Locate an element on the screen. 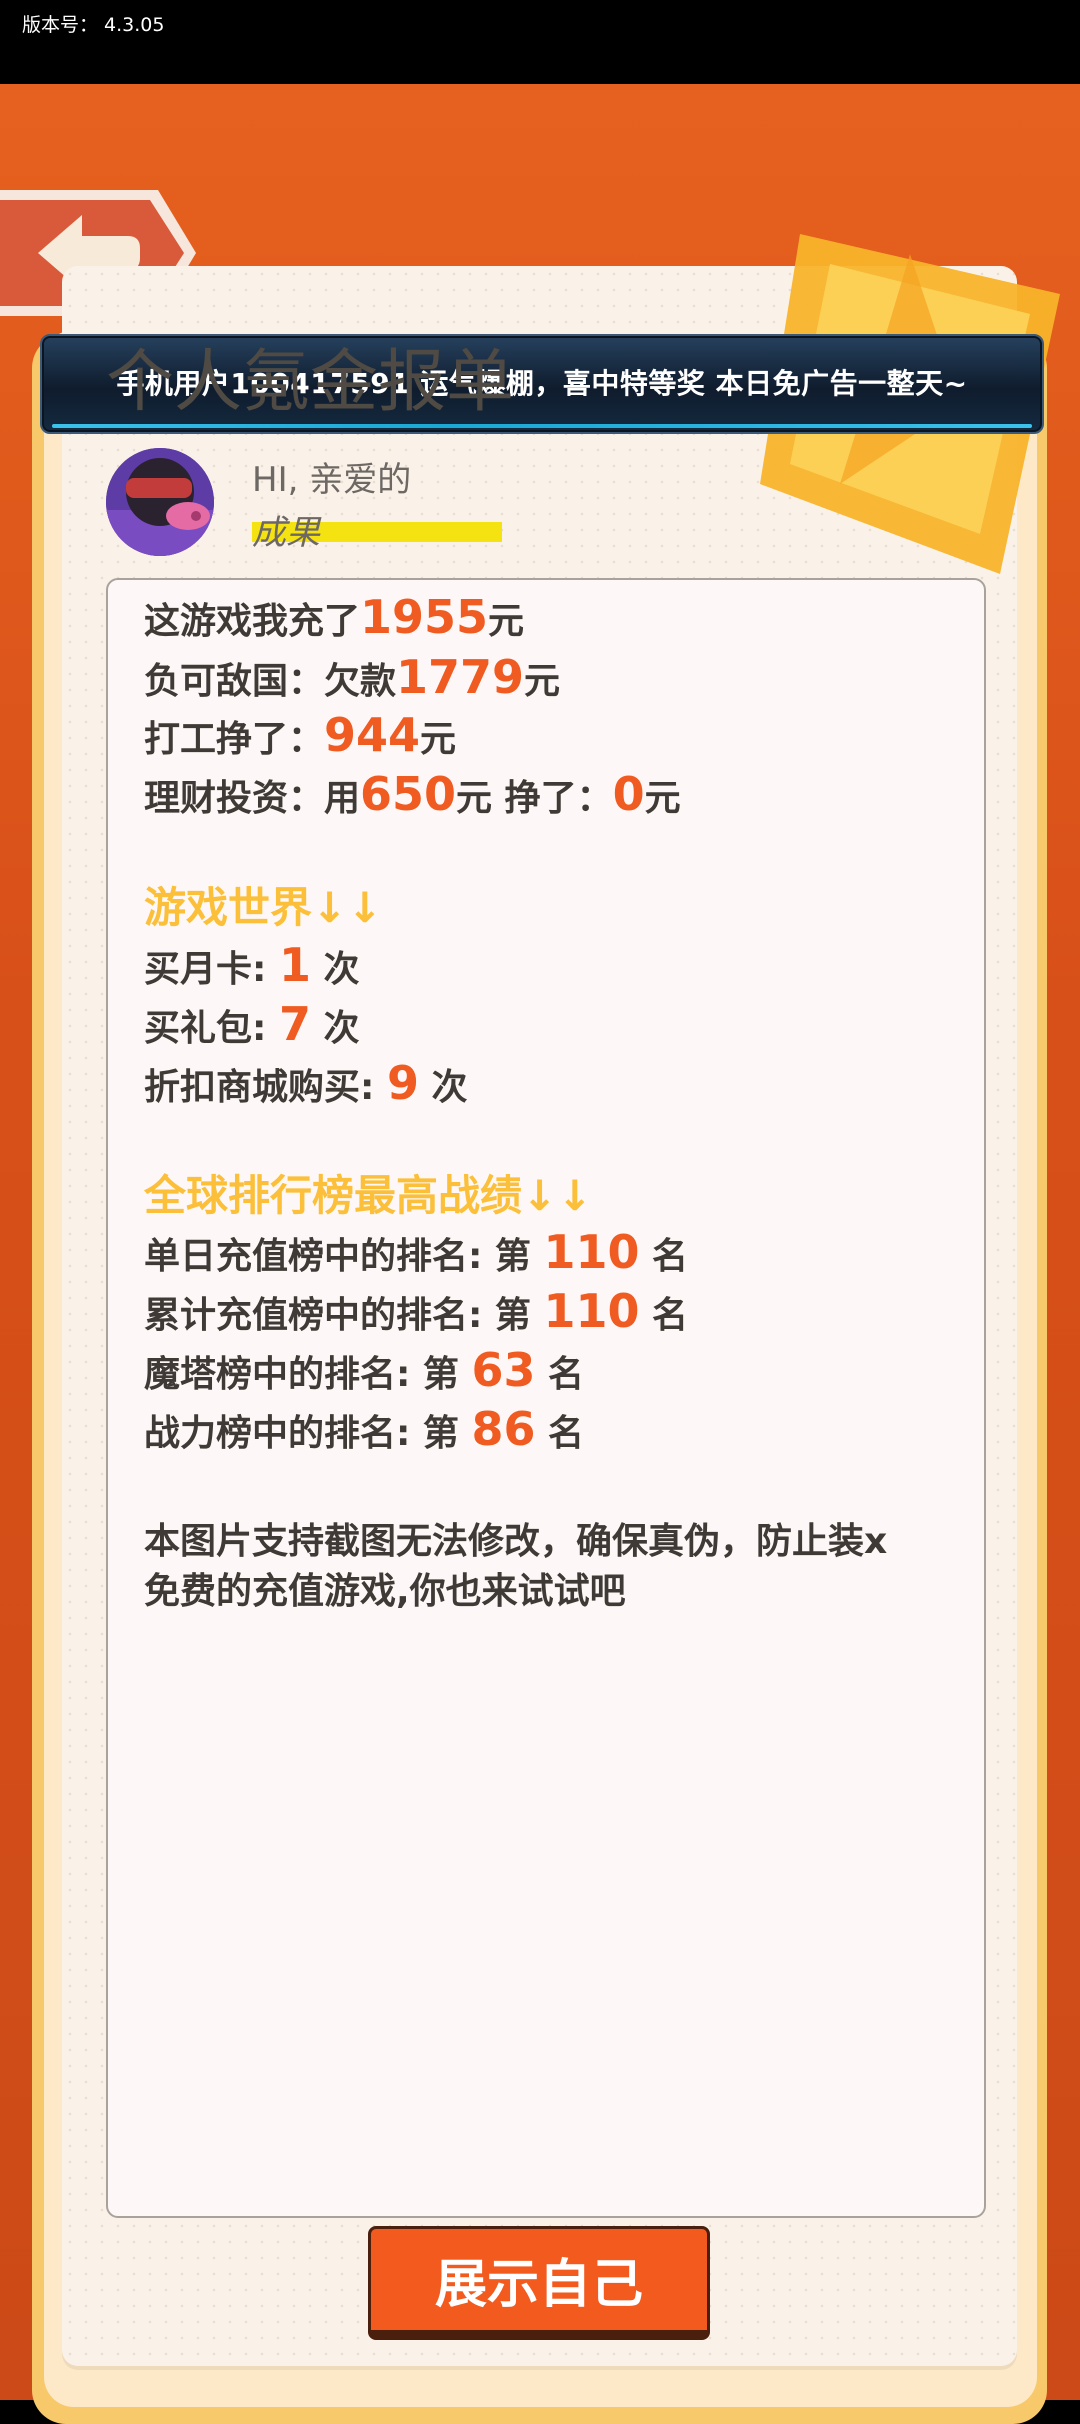 This screenshot has height=2424, width=1080. ranking-item: 战力榜中的排名: 第 86 名 is located at coordinates (364, 1429).